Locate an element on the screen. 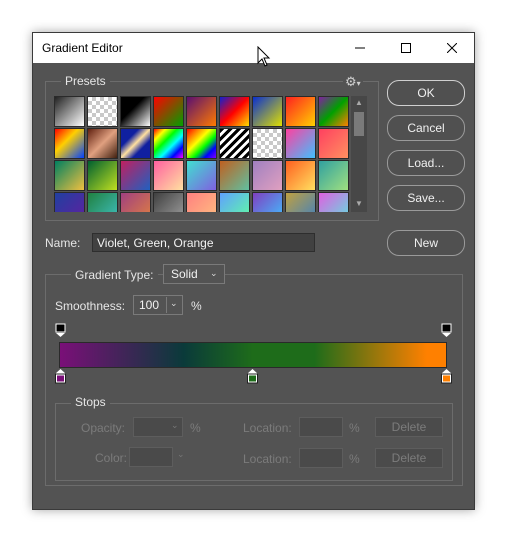 Image resolution: width=507 pixels, height=542 pixels. color-label: Color: is located at coordinates (111, 458).